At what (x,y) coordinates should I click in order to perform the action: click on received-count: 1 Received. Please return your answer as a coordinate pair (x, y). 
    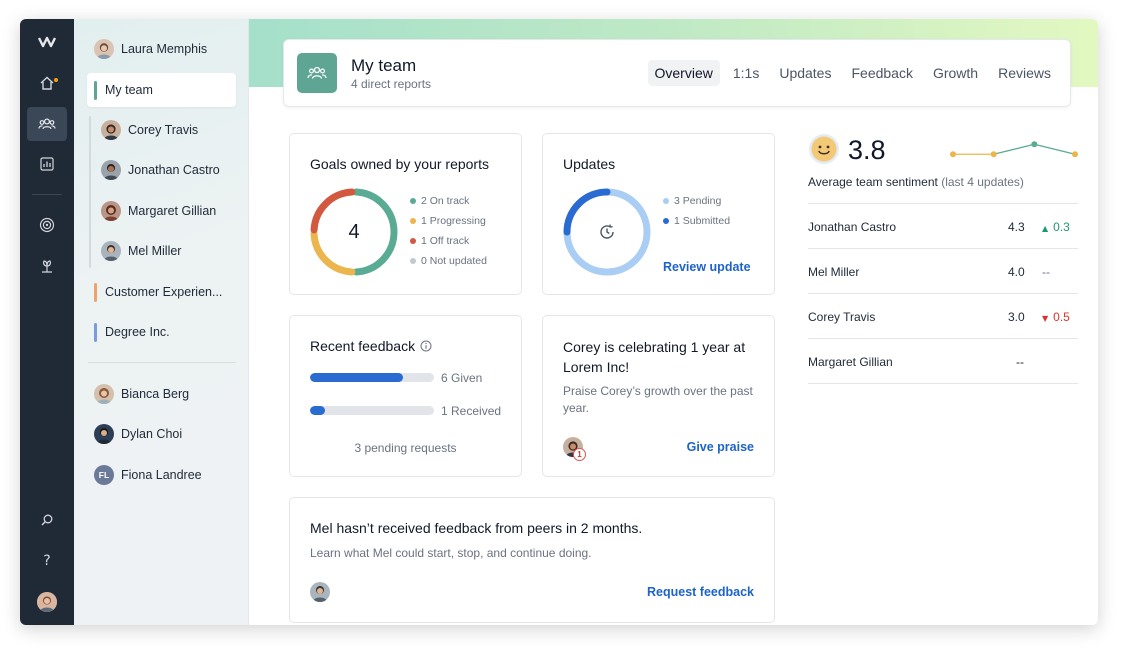
    Looking at the image, I should click on (471, 411).